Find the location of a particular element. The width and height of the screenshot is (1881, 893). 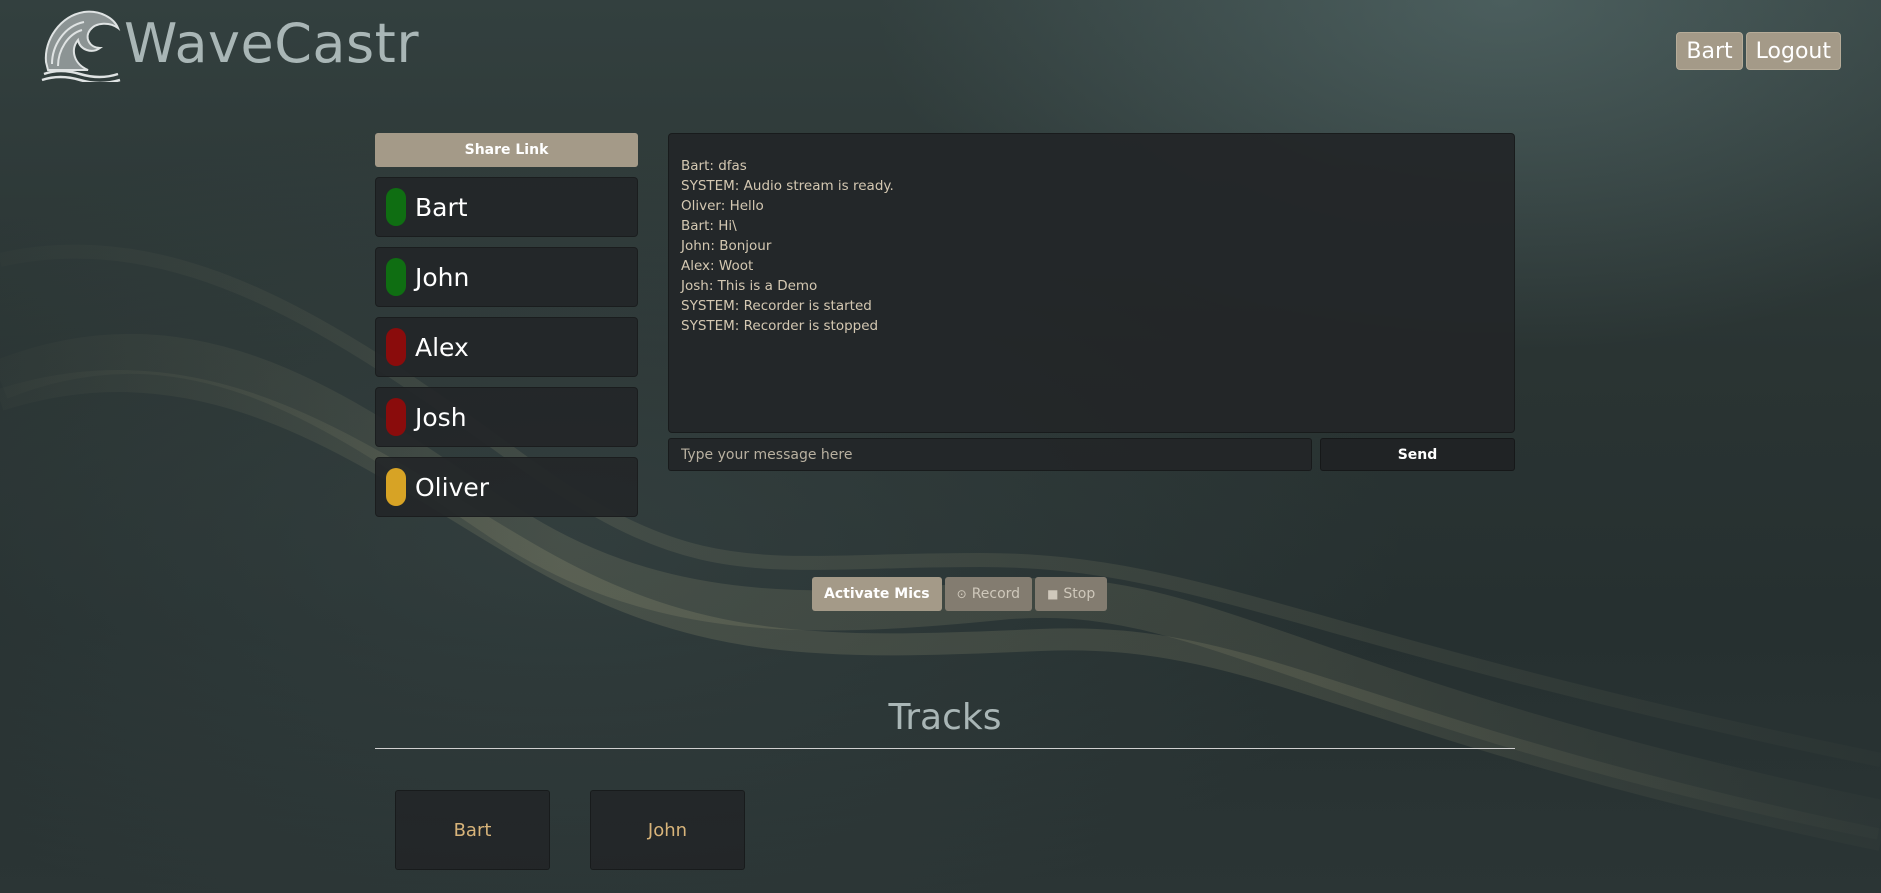

user-card: Josh is located at coordinates (506, 417).